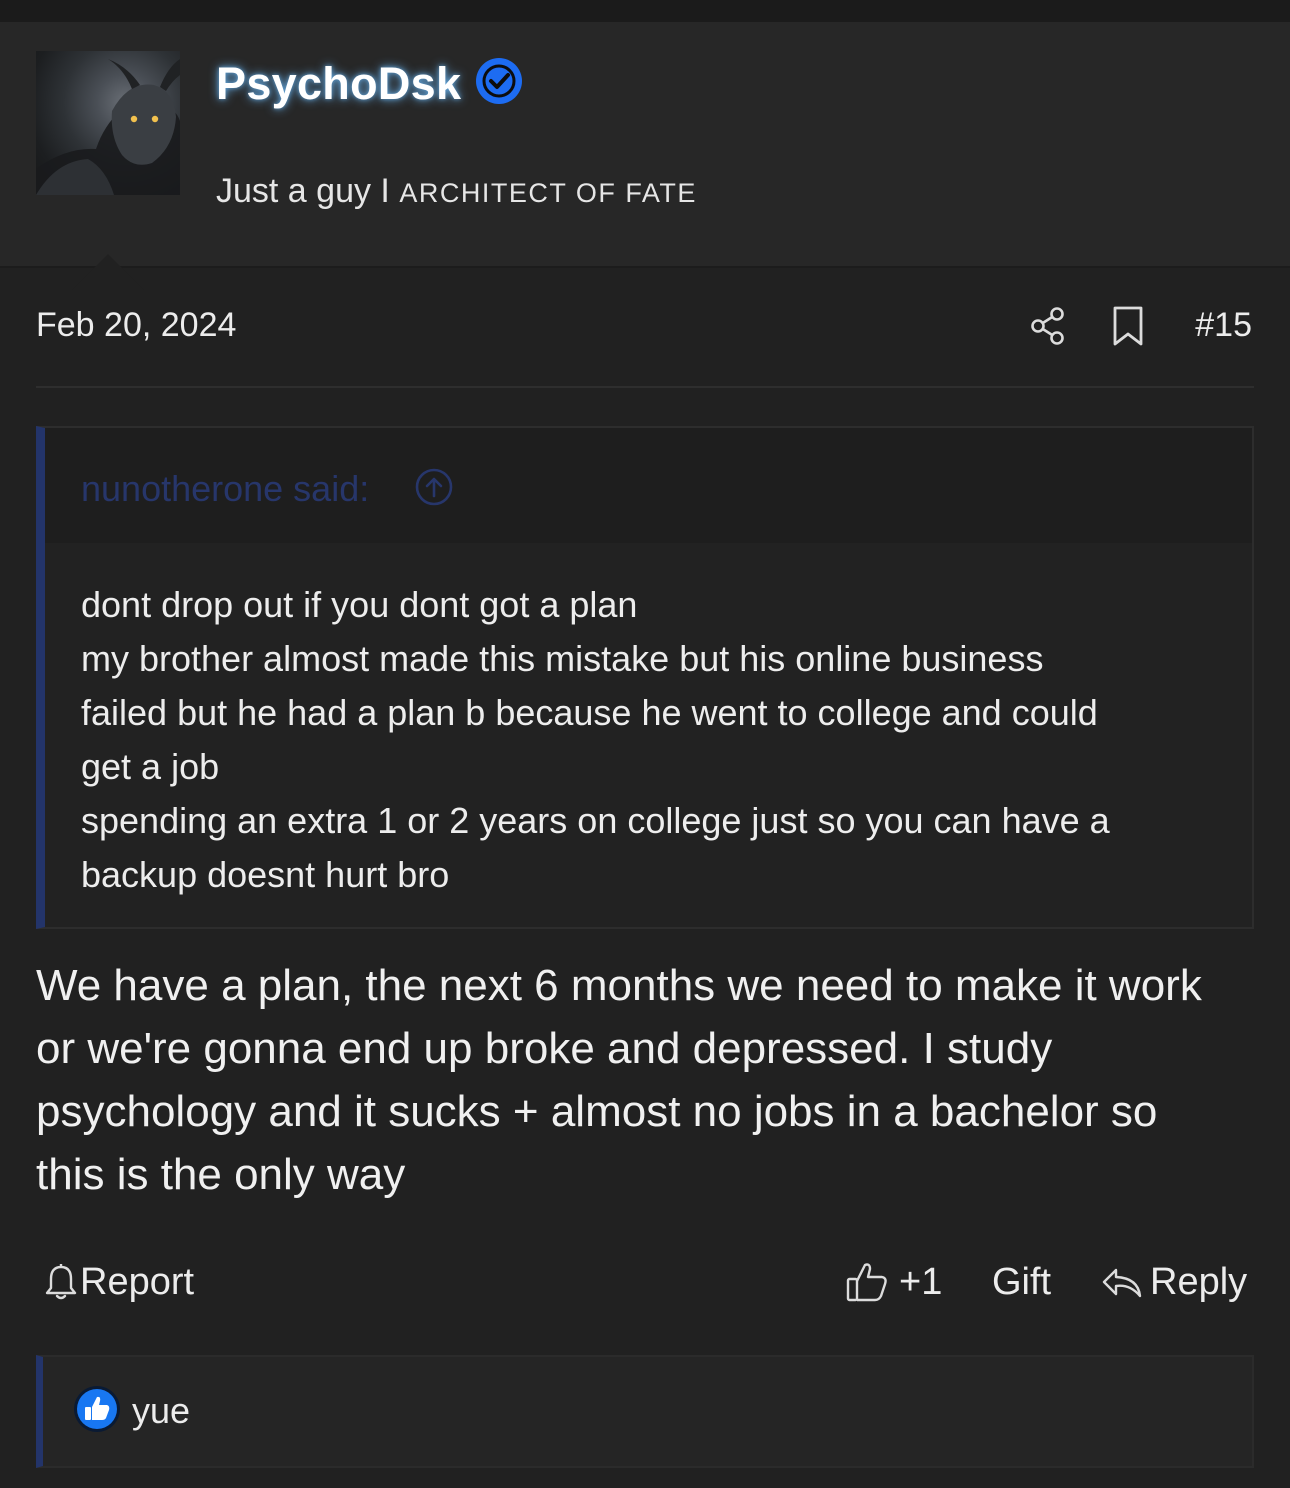  What do you see at coordinates (1122, 1283) in the screenshot?
I see `reply-icon` at bounding box center [1122, 1283].